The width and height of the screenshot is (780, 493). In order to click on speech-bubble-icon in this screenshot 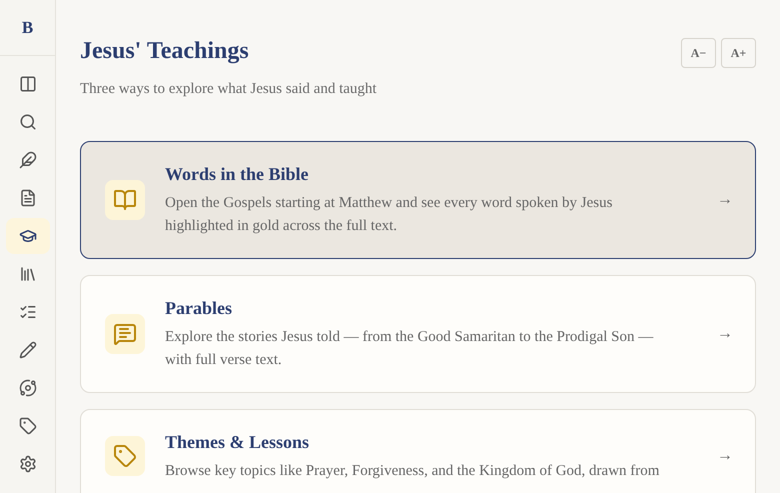, I will do `click(125, 334)`.